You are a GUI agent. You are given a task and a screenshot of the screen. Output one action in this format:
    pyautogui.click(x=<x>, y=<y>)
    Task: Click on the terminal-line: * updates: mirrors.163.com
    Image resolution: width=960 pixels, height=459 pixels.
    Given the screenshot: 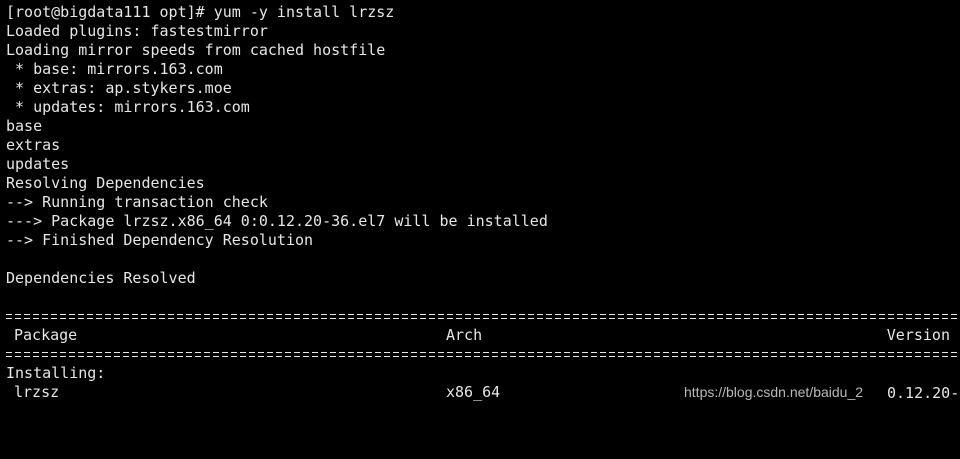 What is the action you would take?
    pyautogui.click(x=128, y=107)
    